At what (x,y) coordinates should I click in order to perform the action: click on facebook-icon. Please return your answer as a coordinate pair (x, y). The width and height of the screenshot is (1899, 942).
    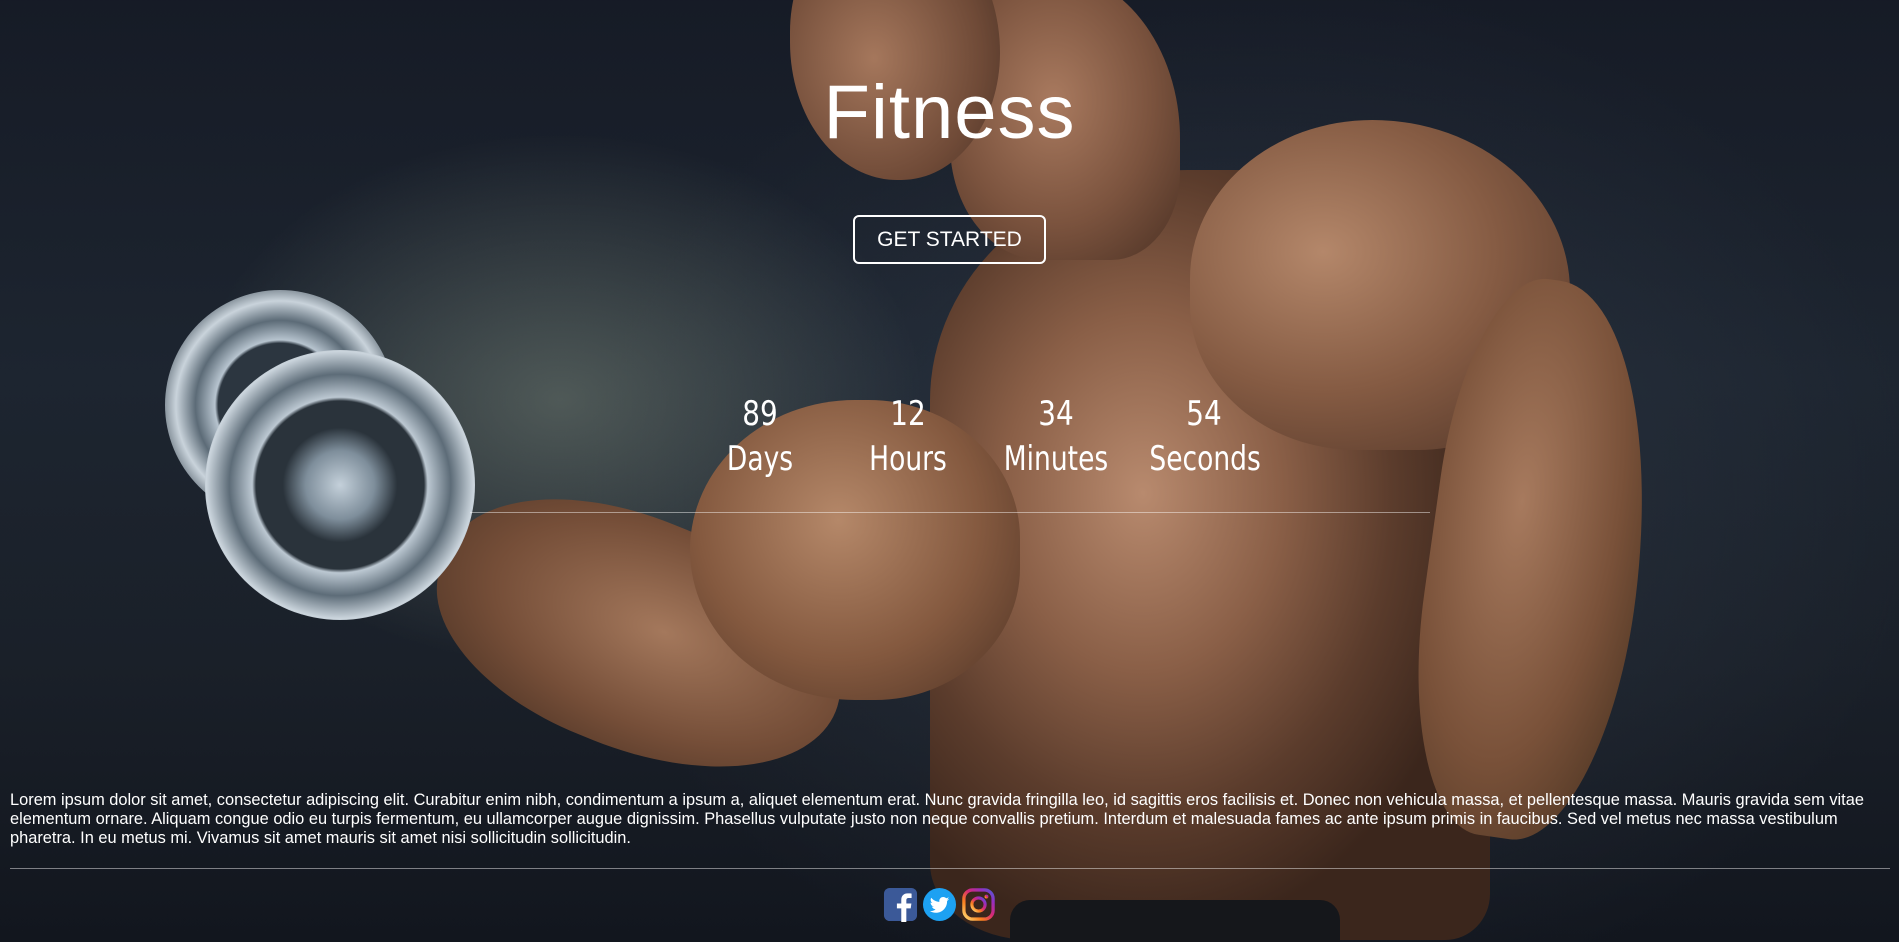
    Looking at the image, I should click on (900, 904).